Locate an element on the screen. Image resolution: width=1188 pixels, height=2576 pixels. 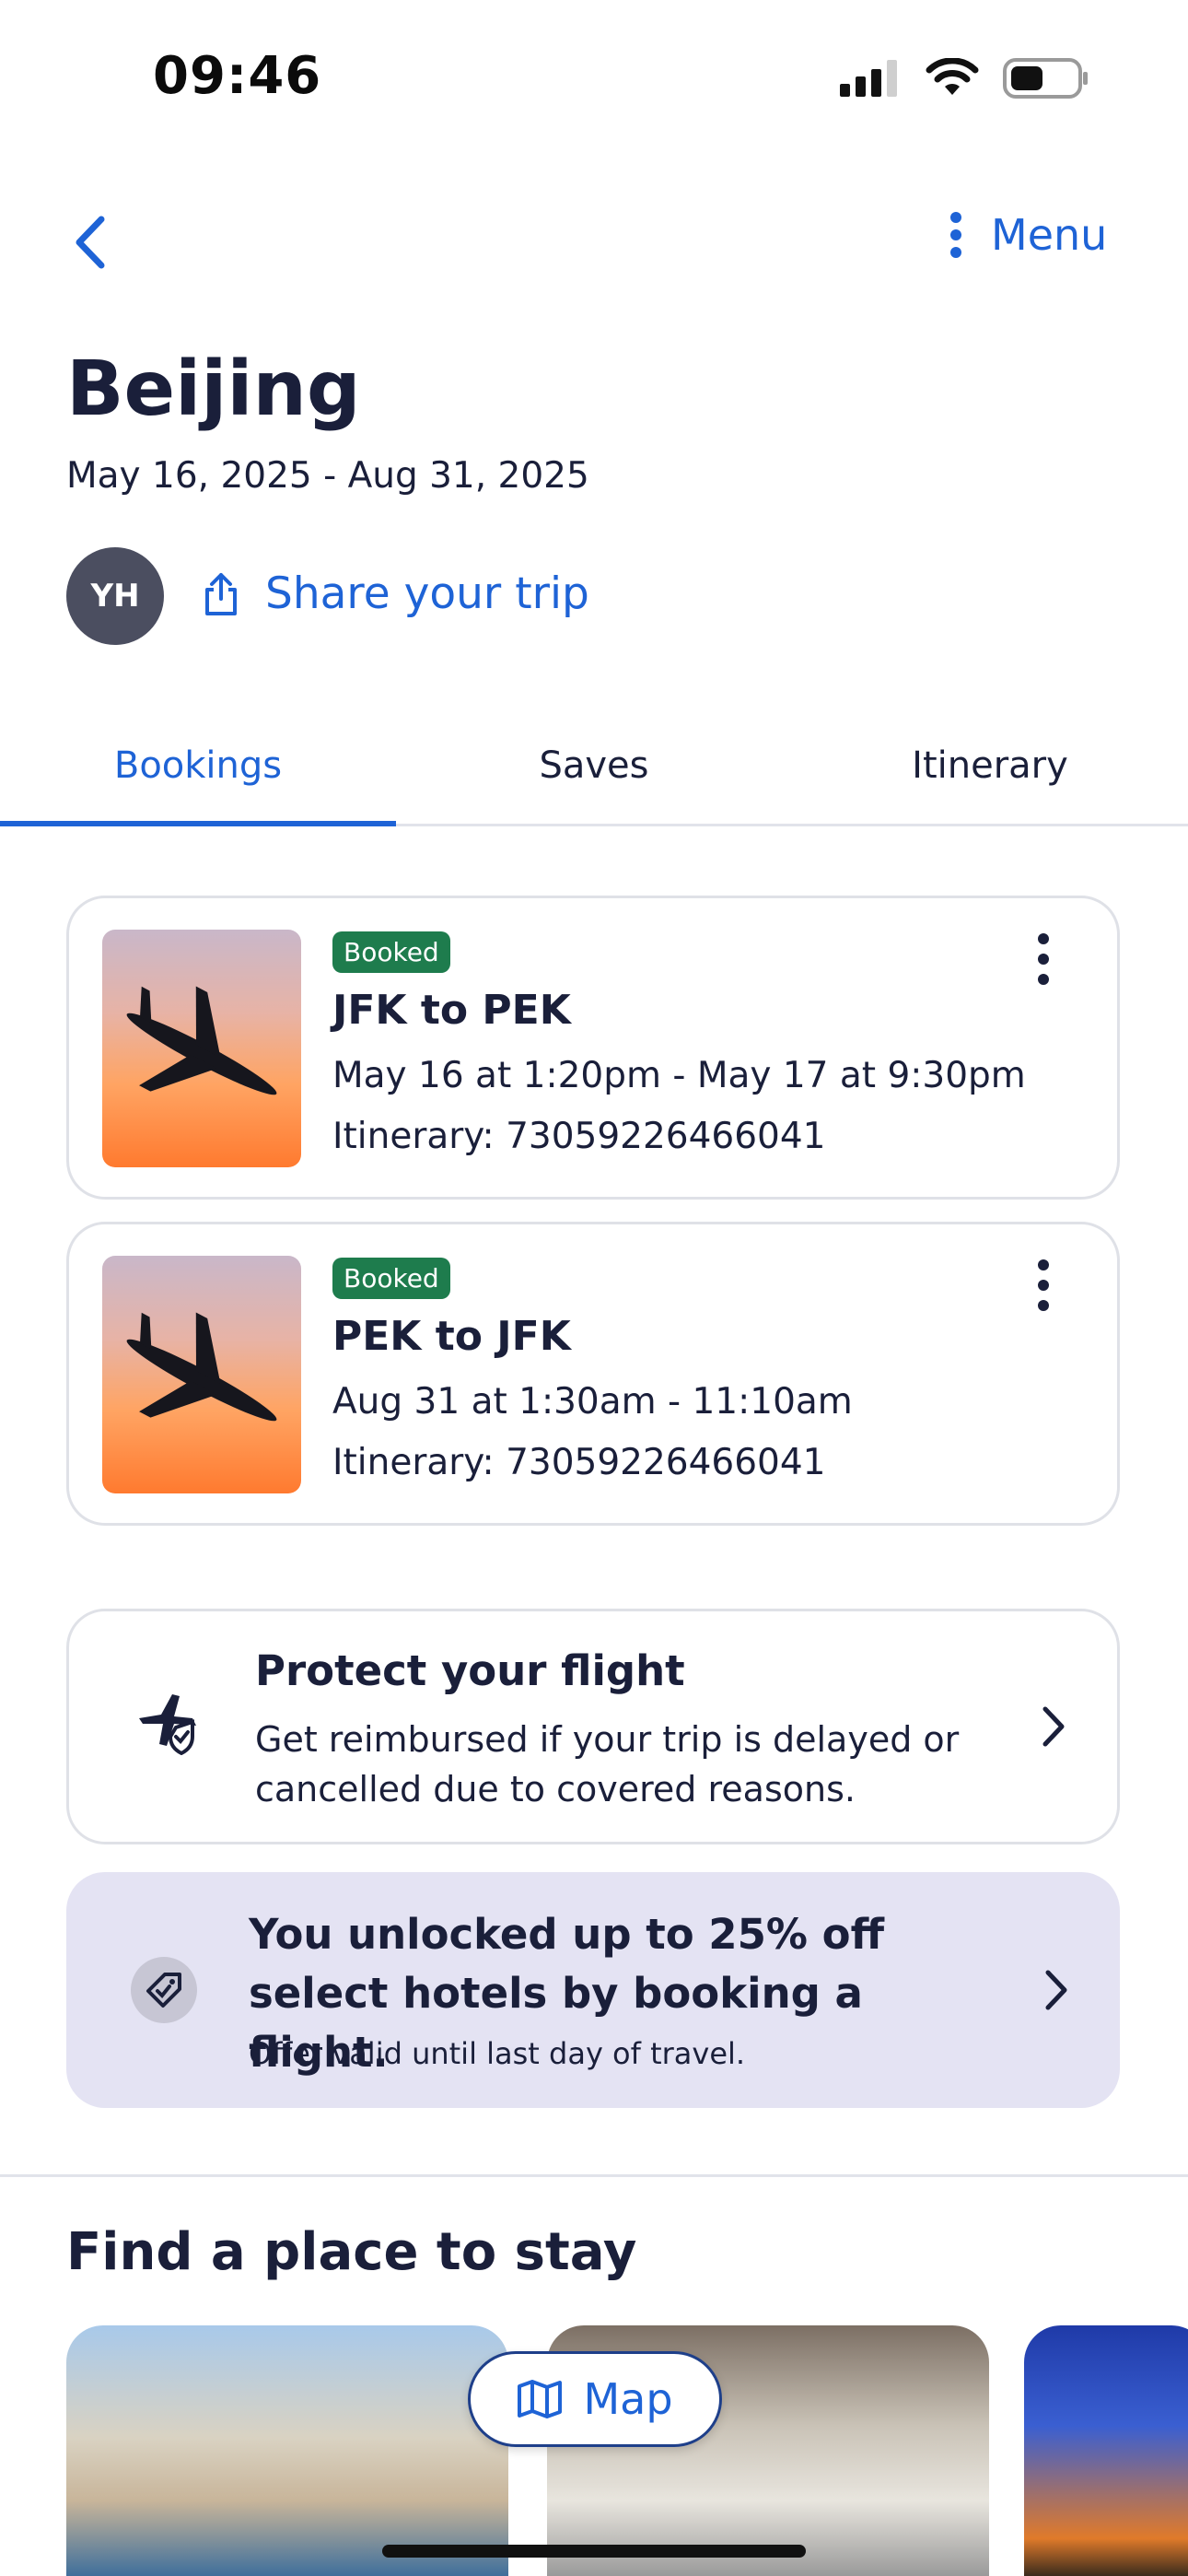
wifi-icon is located at coordinates (952, 76).